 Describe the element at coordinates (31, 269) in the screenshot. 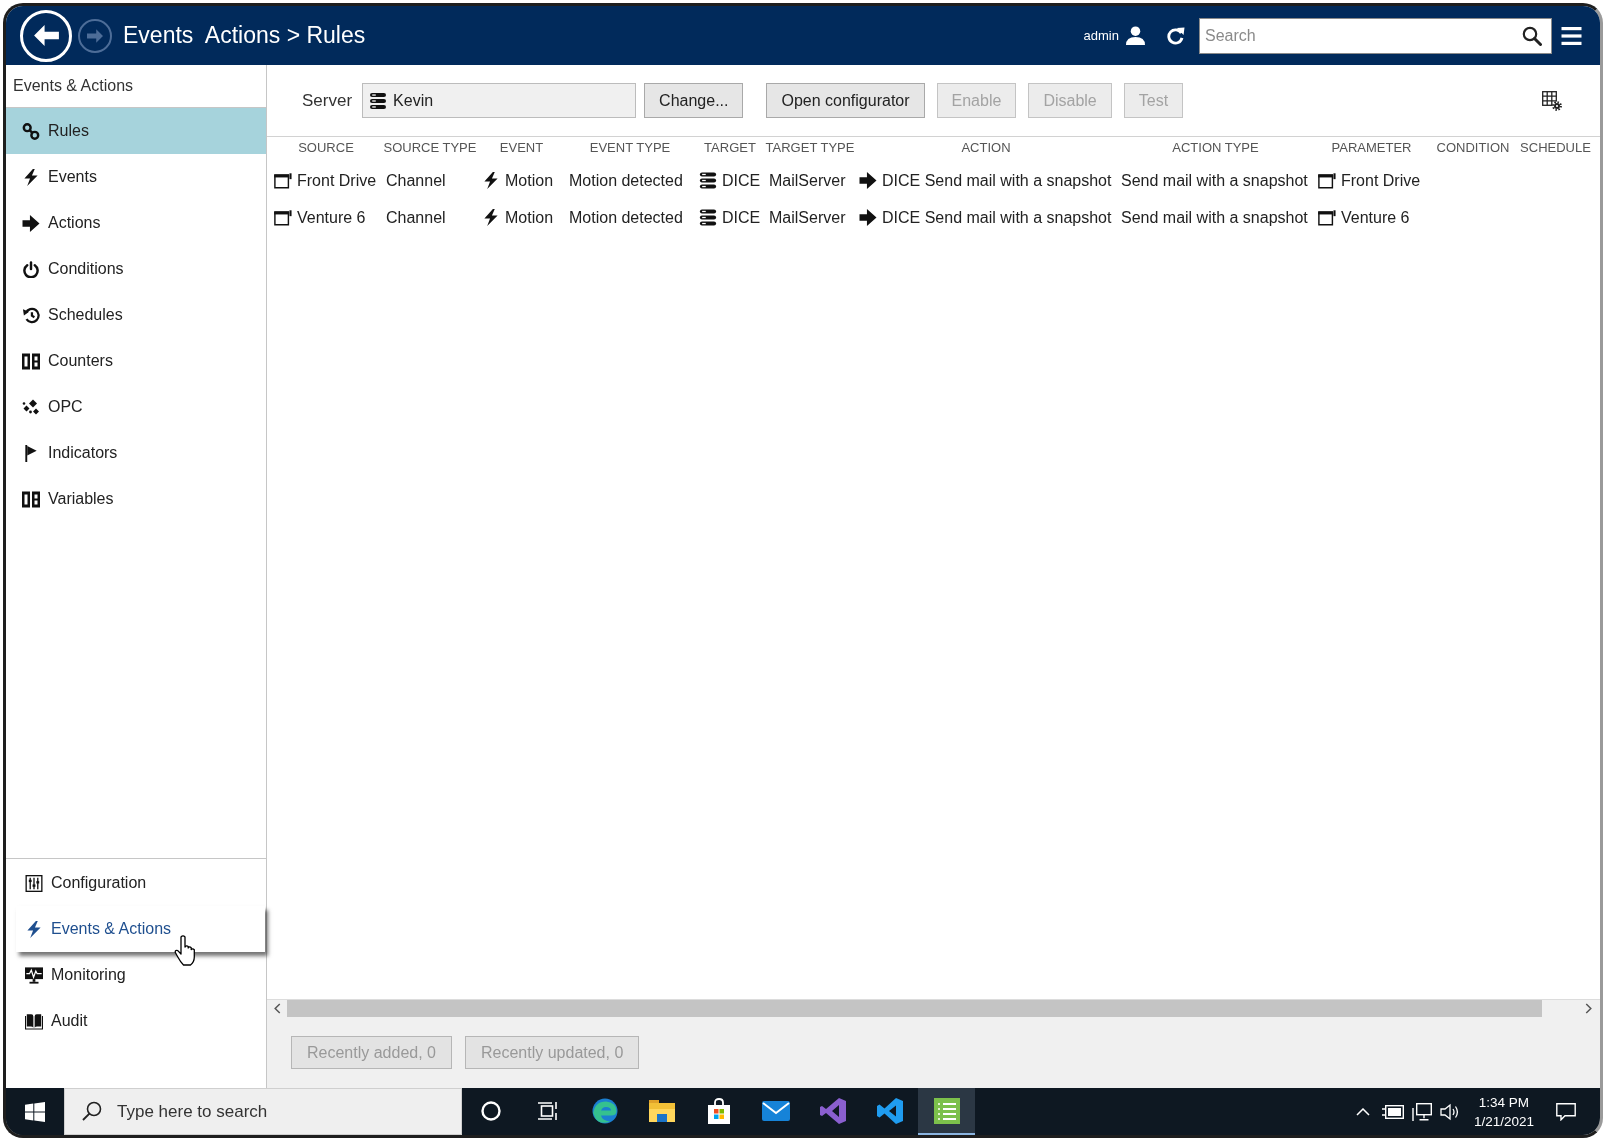

I see `power-icon` at that location.